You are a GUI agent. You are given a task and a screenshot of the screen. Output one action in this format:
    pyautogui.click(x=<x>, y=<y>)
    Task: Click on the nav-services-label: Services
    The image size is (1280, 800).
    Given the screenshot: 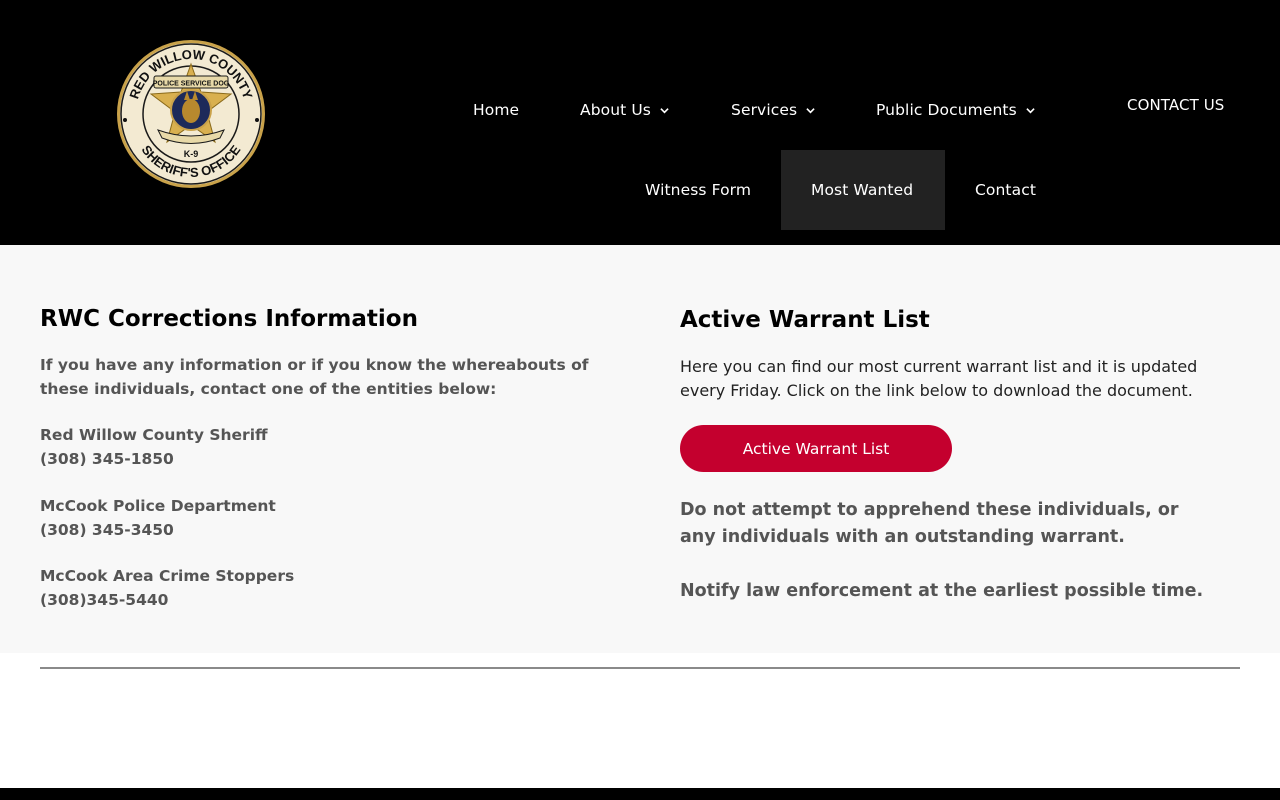 What is the action you would take?
    pyautogui.click(x=764, y=110)
    